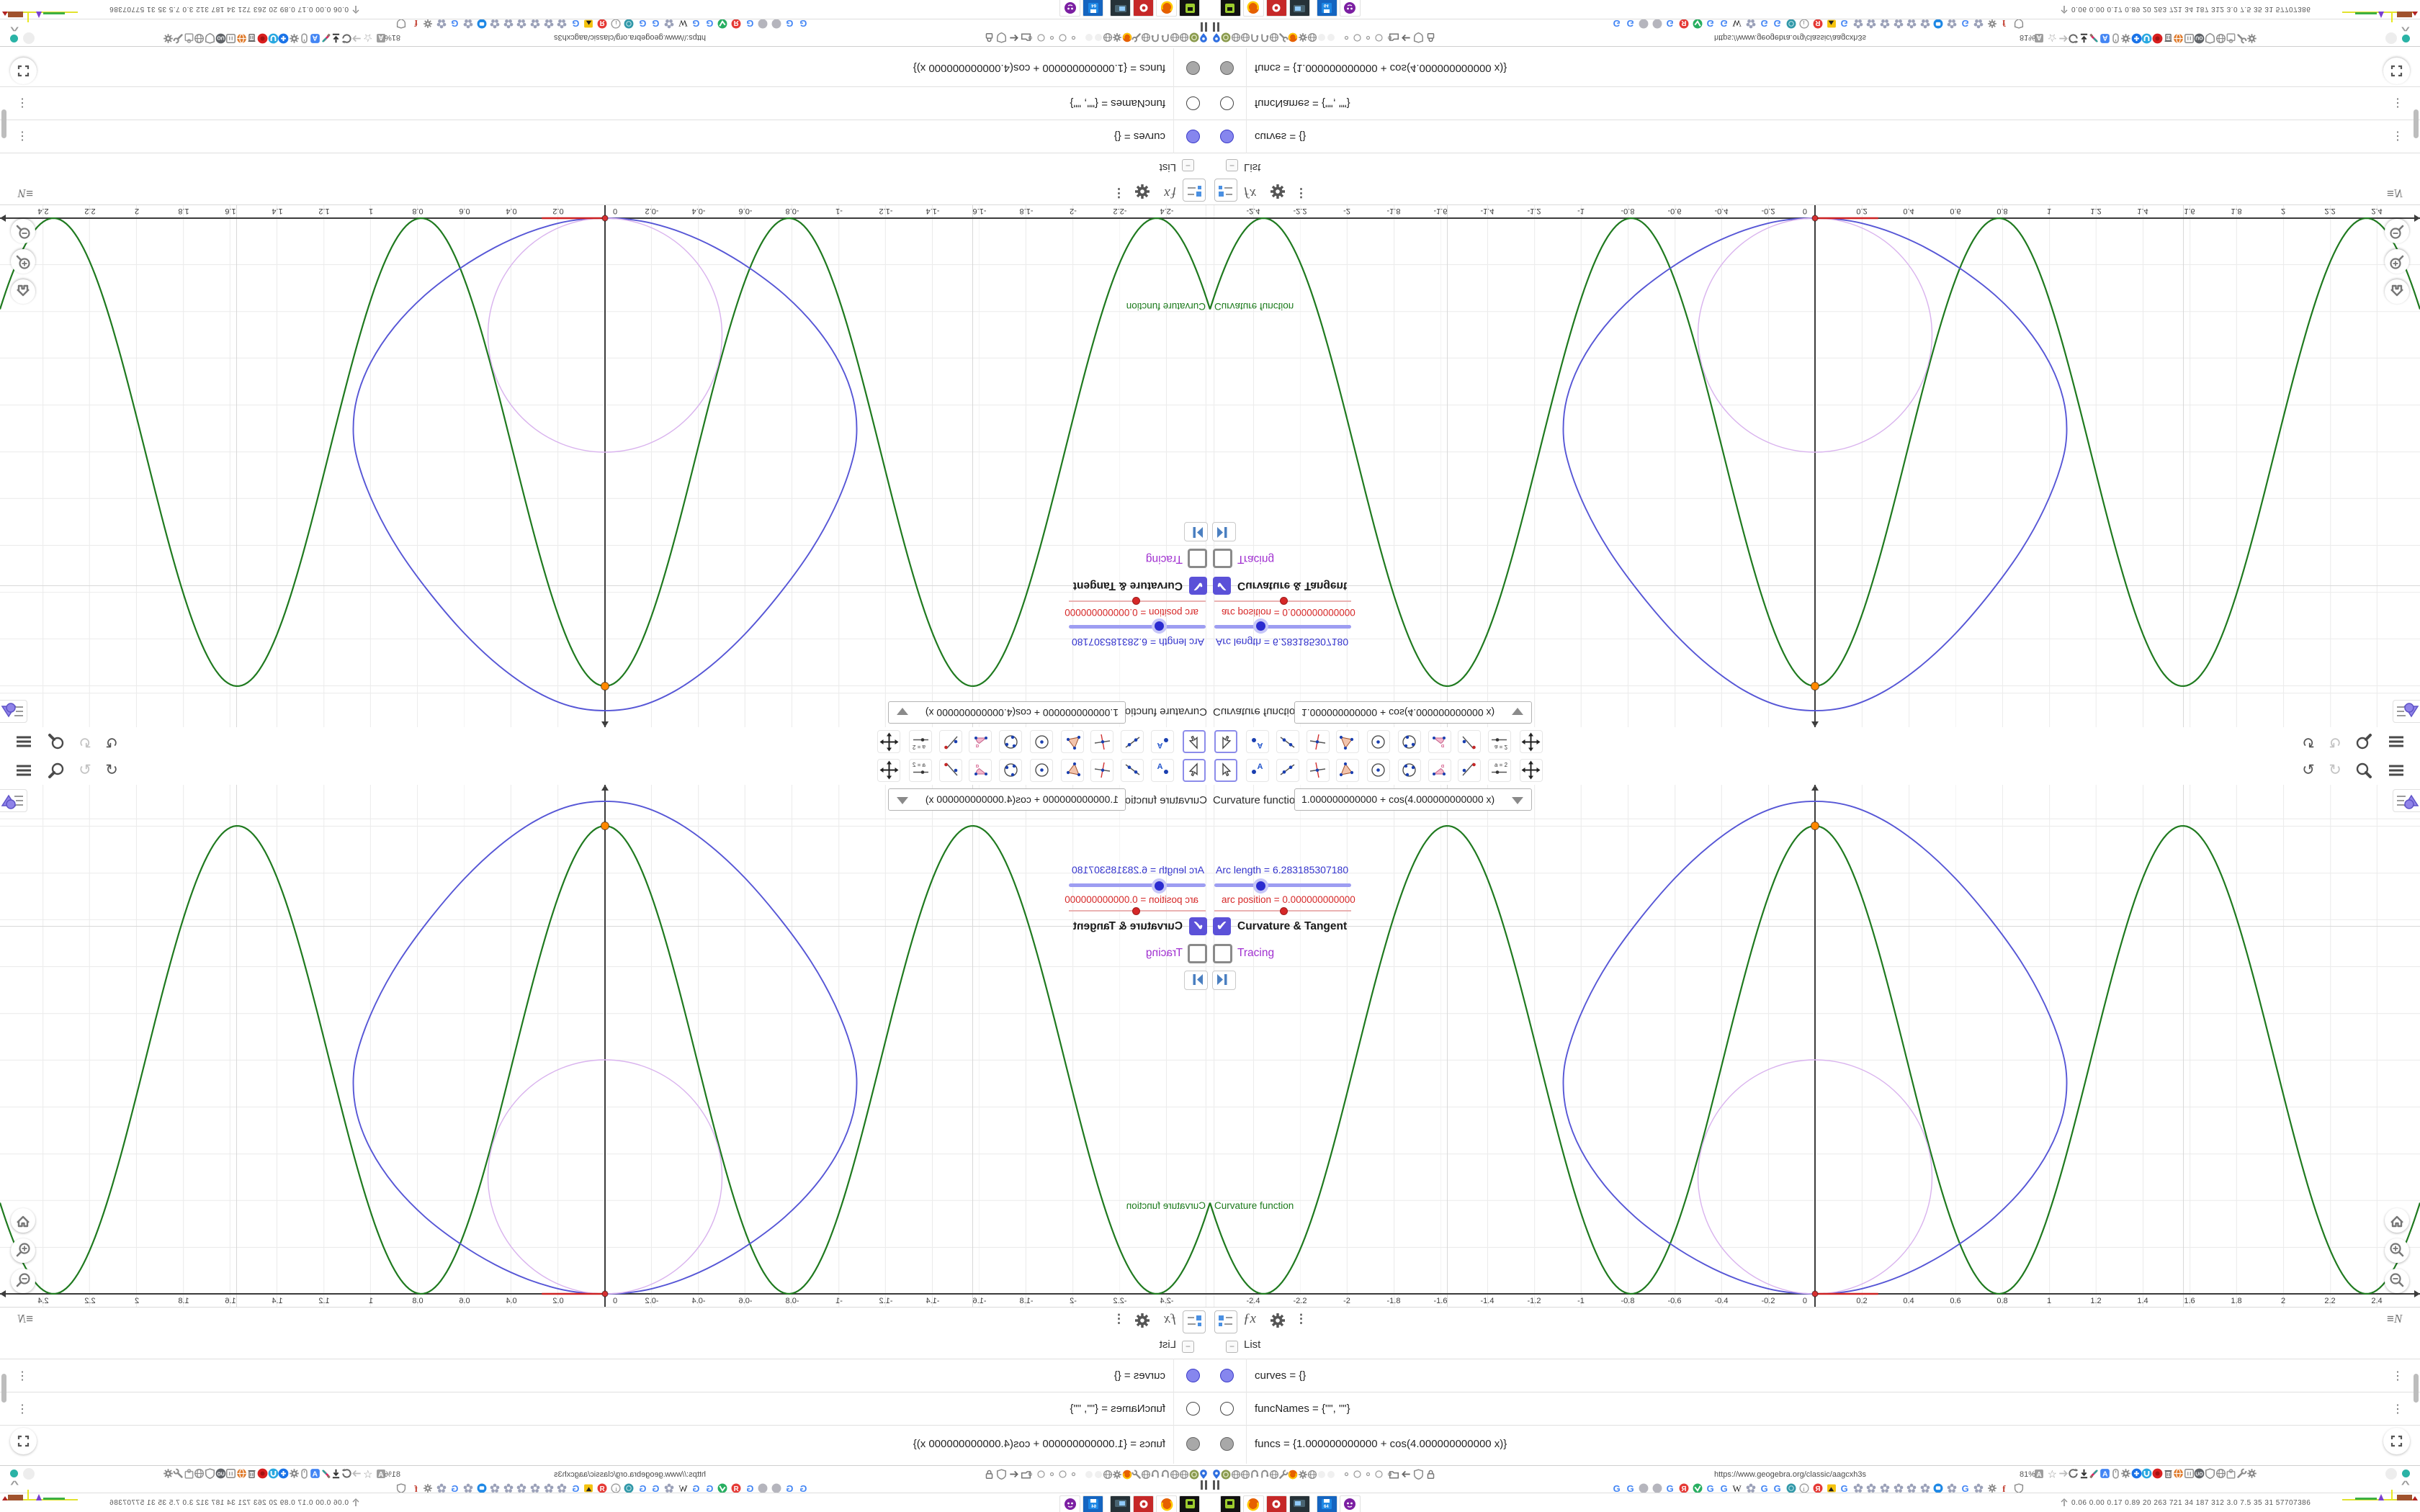 This screenshot has height=1512, width=2420. What do you see at coordinates (56, 770) in the screenshot?
I see `search-icon` at bounding box center [56, 770].